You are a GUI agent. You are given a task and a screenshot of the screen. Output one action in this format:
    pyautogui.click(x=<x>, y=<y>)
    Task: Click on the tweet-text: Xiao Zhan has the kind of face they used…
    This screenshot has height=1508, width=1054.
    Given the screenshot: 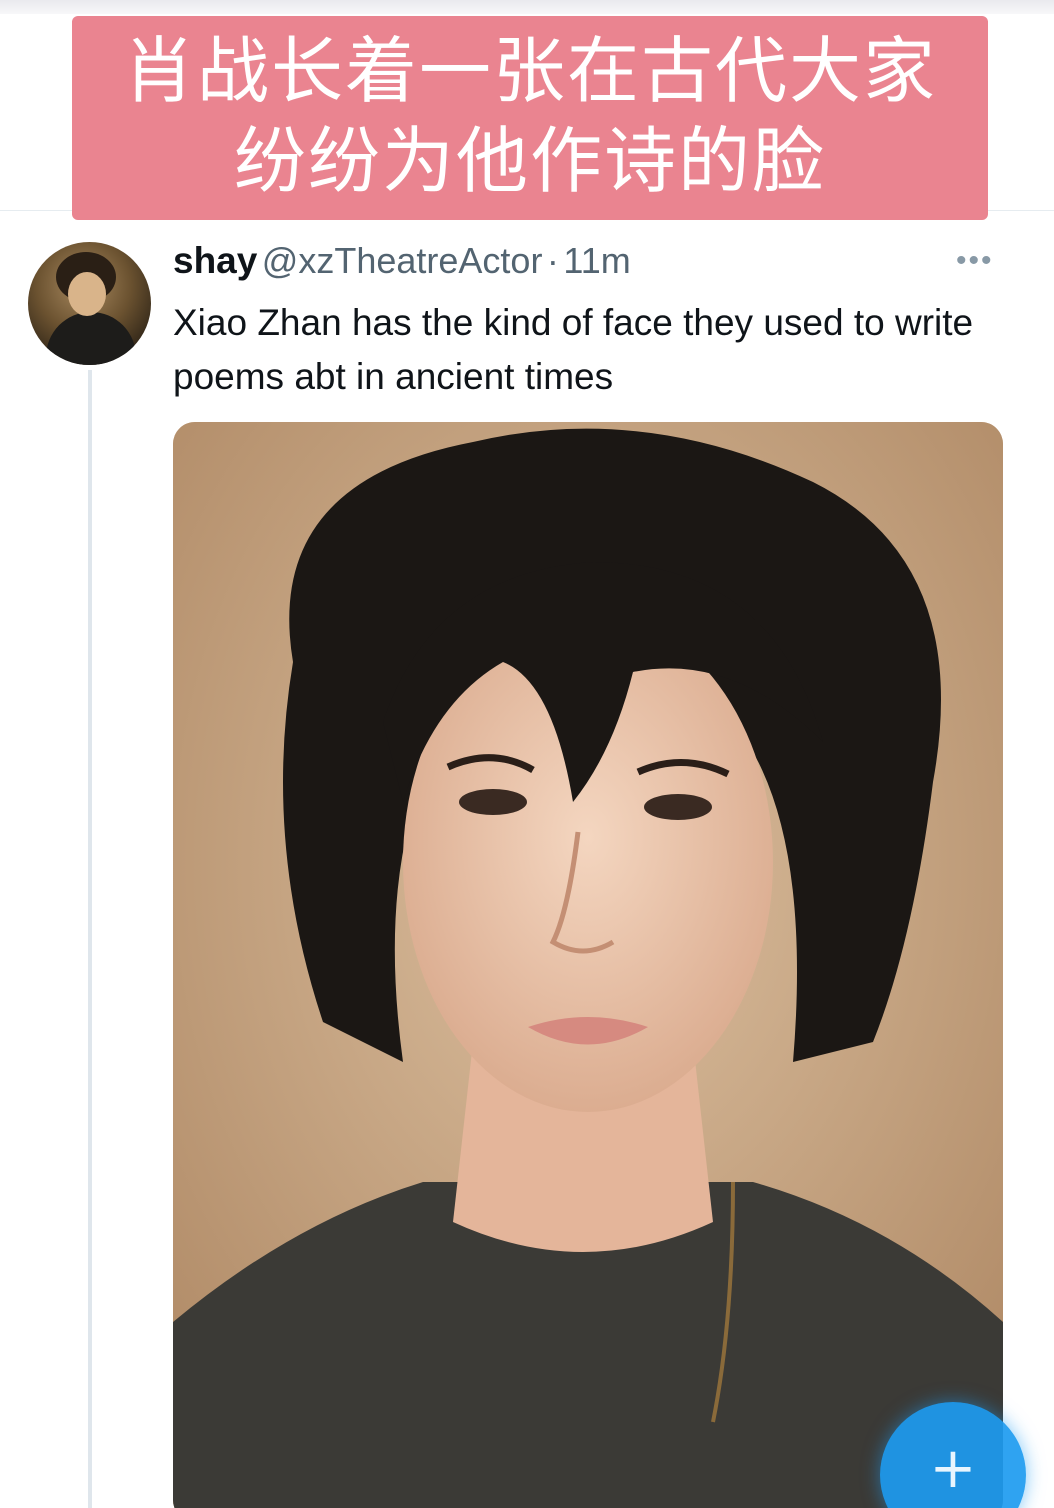 What is the action you would take?
    pyautogui.click(x=573, y=349)
    